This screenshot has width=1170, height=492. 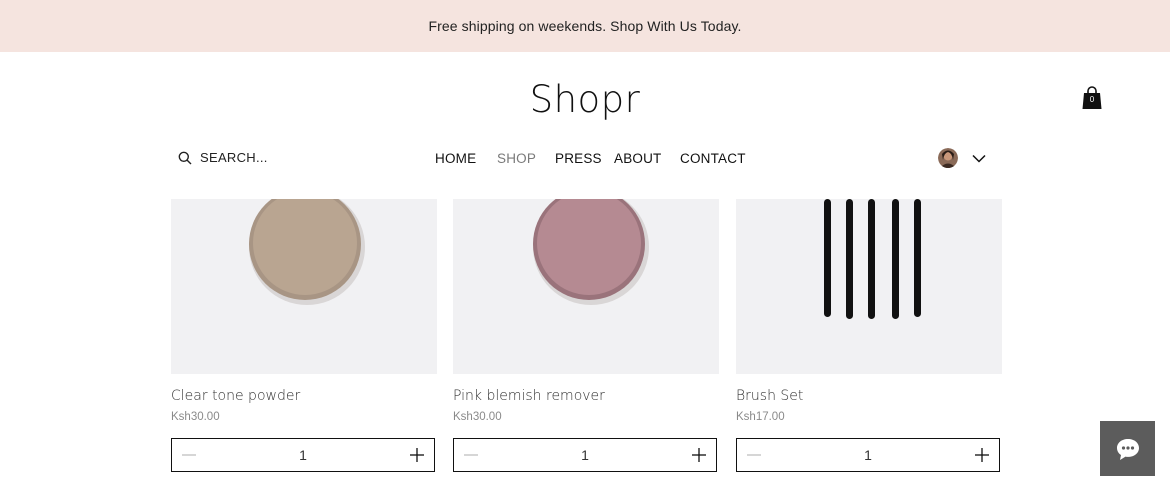 What do you see at coordinates (769, 396) in the screenshot?
I see `product-name: Brush Set` at bounding box center [769, 396].